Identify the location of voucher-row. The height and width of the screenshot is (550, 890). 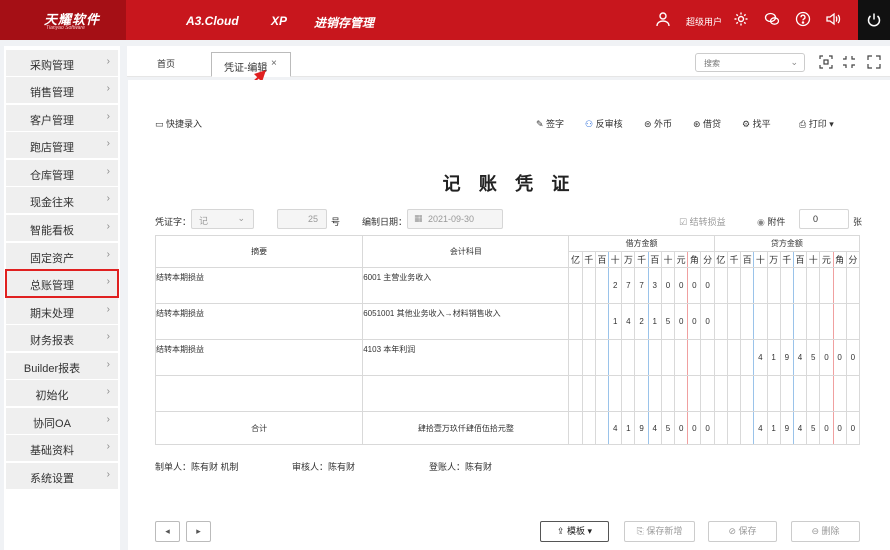
(507, 393).